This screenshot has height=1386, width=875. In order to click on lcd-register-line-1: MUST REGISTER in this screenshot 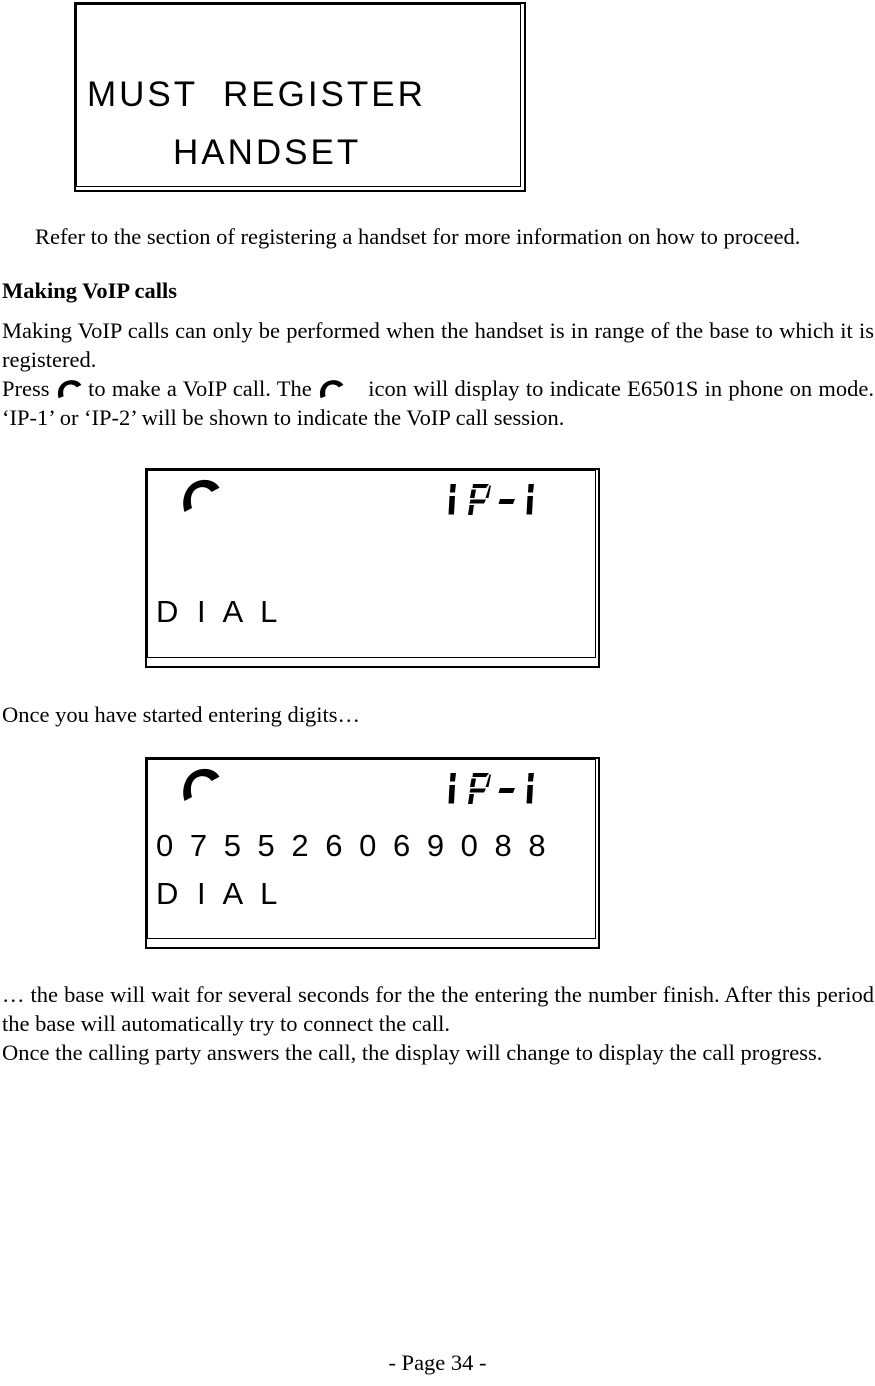, I will do `click(256, 94)`.